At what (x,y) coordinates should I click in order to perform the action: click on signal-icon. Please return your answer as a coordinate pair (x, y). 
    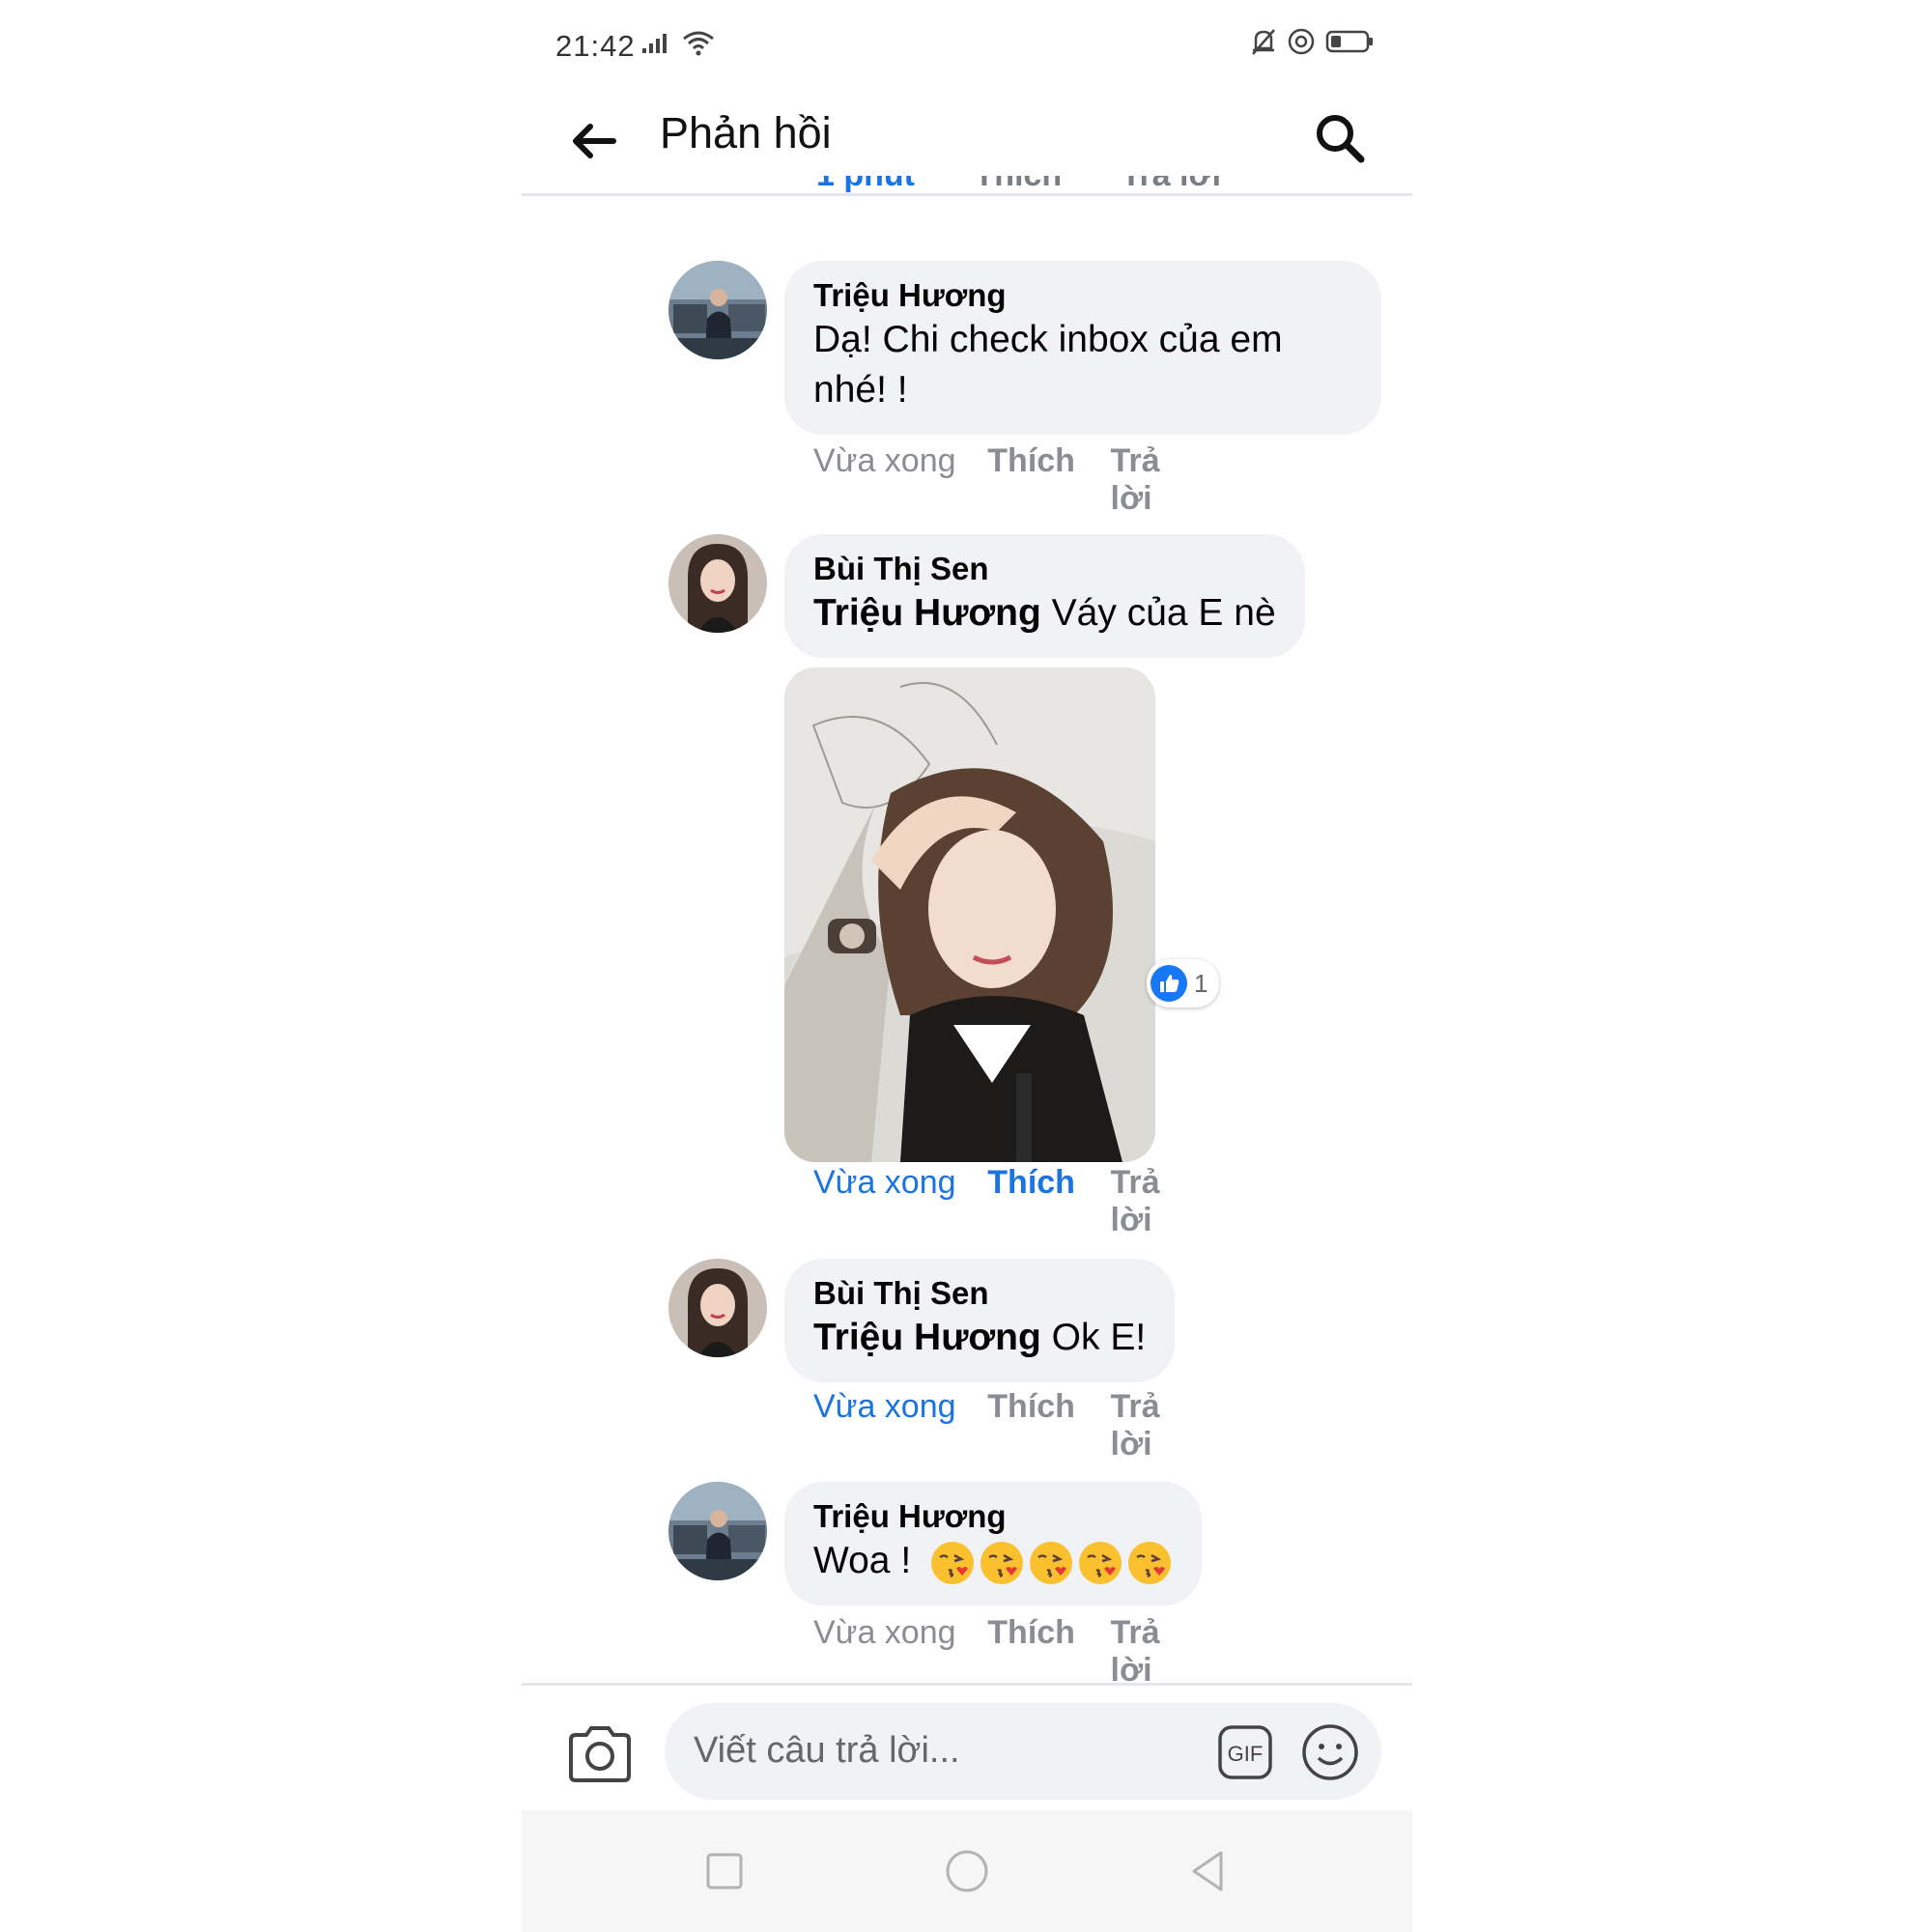
    Looking at the image, I should click on (654, 43).